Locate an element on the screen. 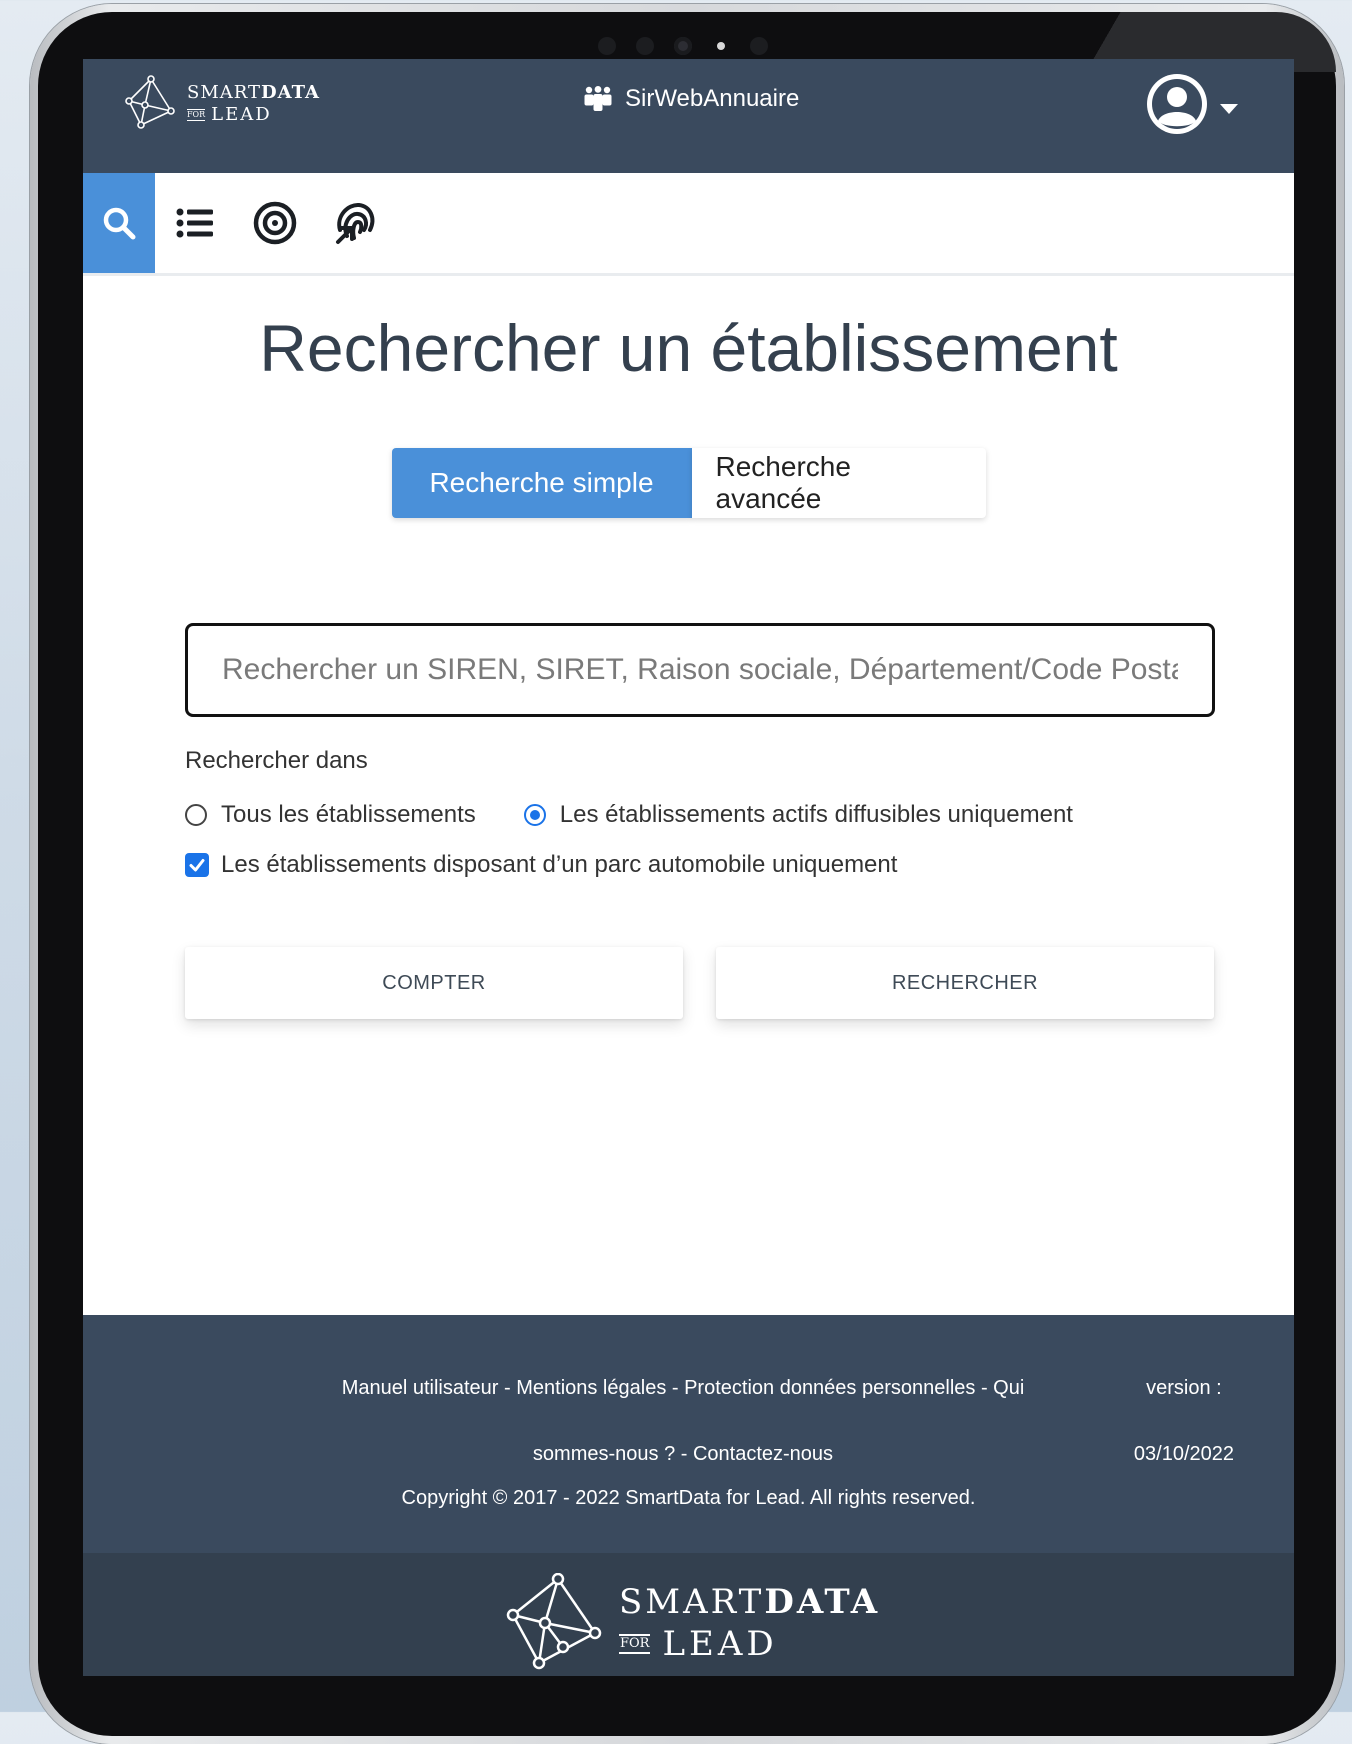 The image size is (1352, 1744). camera-led is located at coordinates (721, 46).